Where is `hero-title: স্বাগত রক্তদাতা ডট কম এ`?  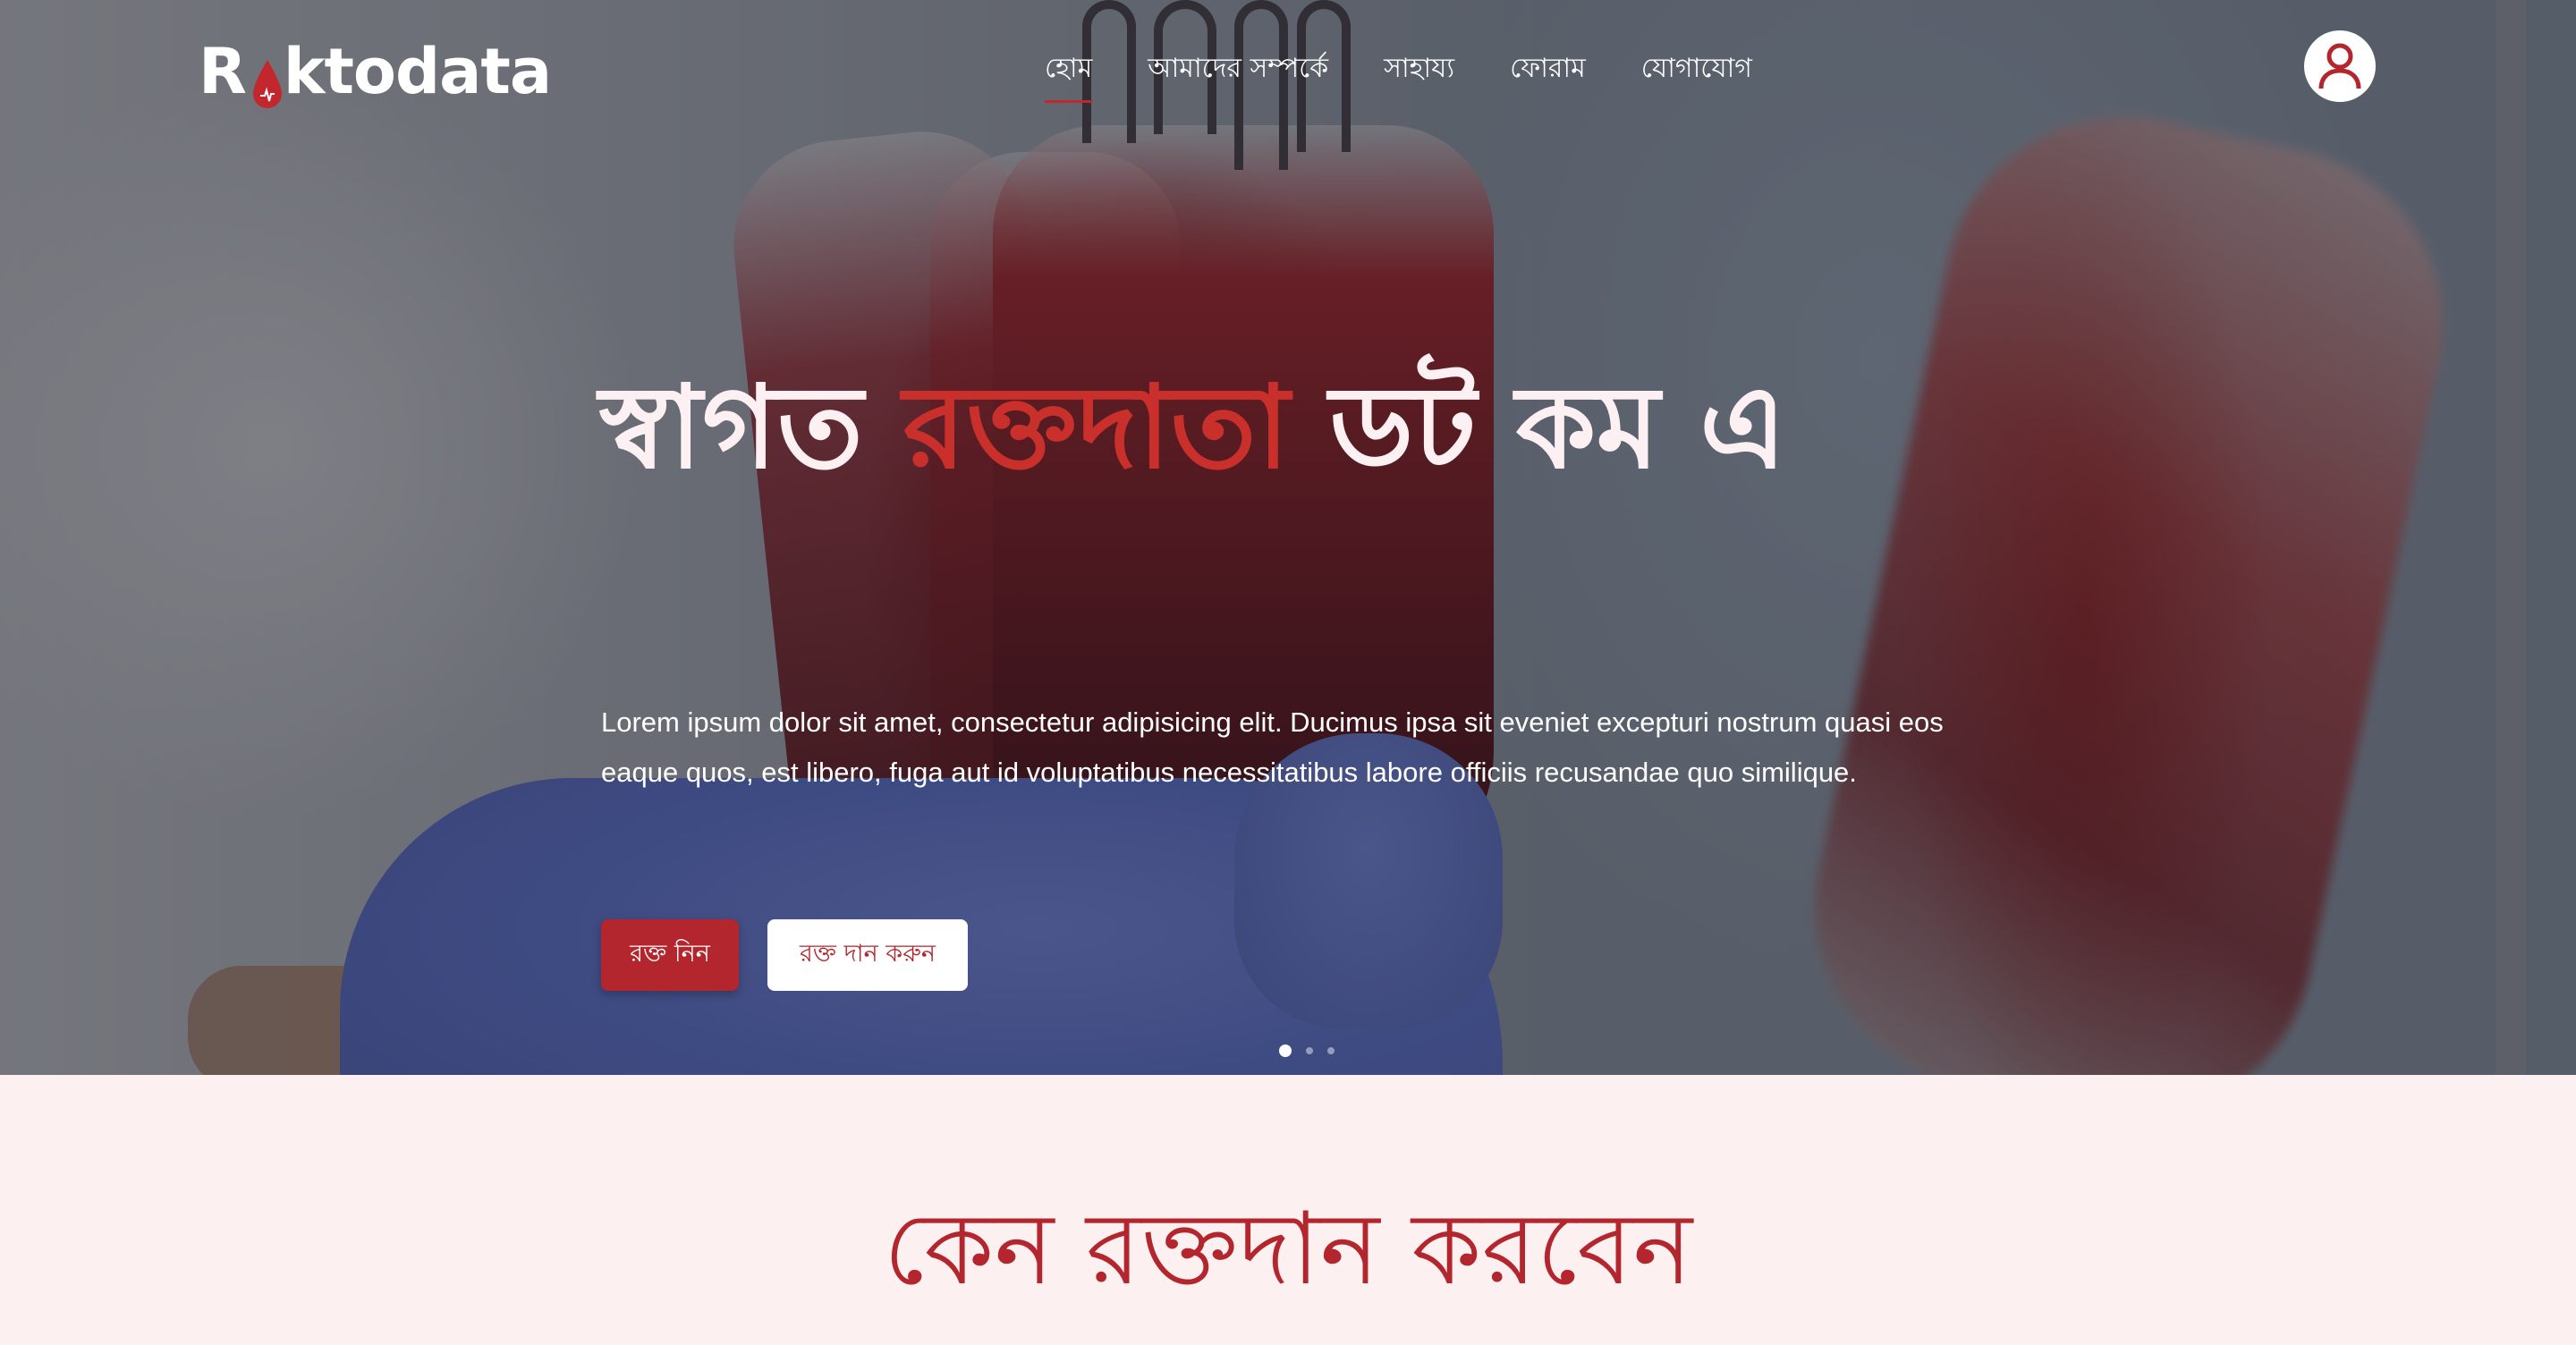
hero-title: স্বাগত রক্তদাতা ডট কম এ is located at coordinates (1270, 428).